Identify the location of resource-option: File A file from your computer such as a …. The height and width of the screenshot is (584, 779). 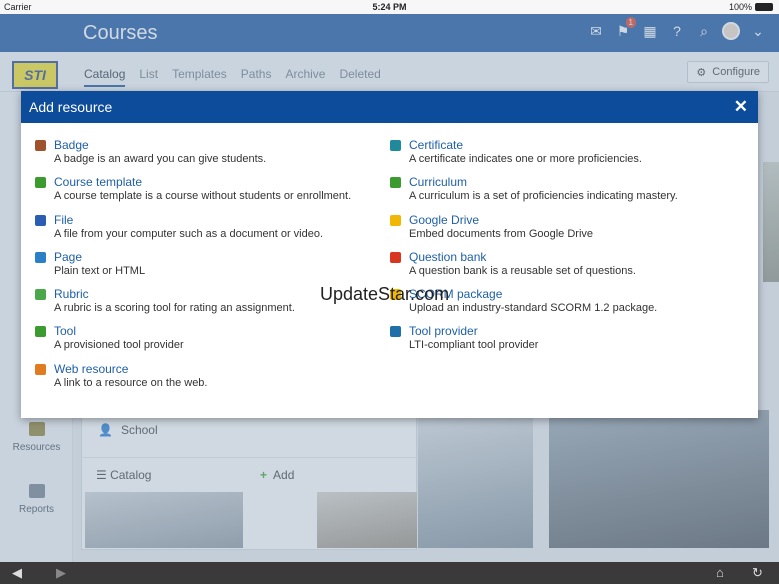
(193, 231).